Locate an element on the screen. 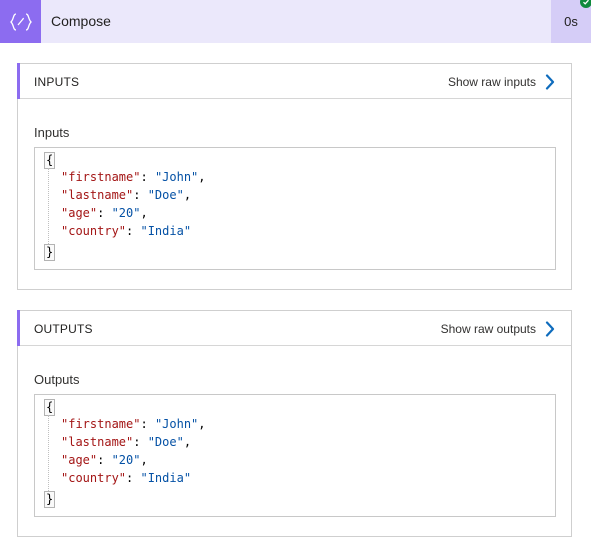 This screenshot has width=591, height=549. action-header: Compose 0s is located at coordinates (295, 21).